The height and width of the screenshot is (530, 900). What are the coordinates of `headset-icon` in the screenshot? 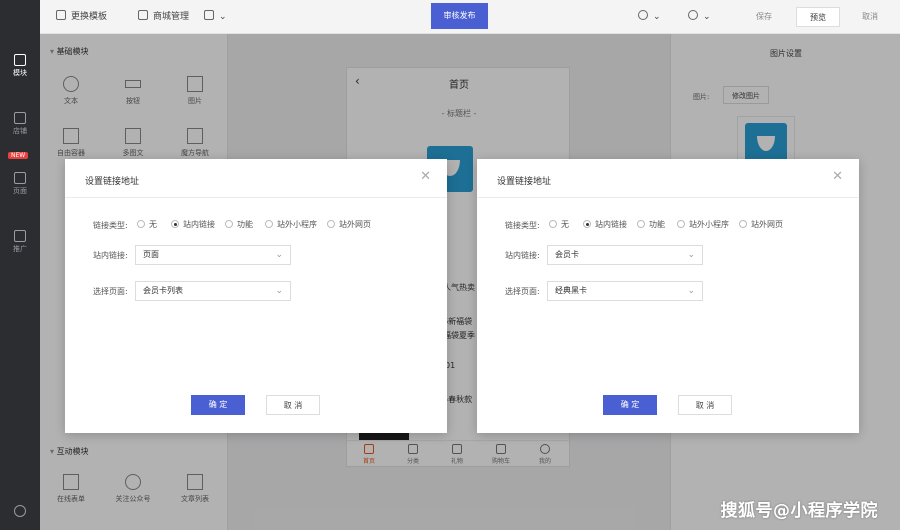 It's located at (643, 15).